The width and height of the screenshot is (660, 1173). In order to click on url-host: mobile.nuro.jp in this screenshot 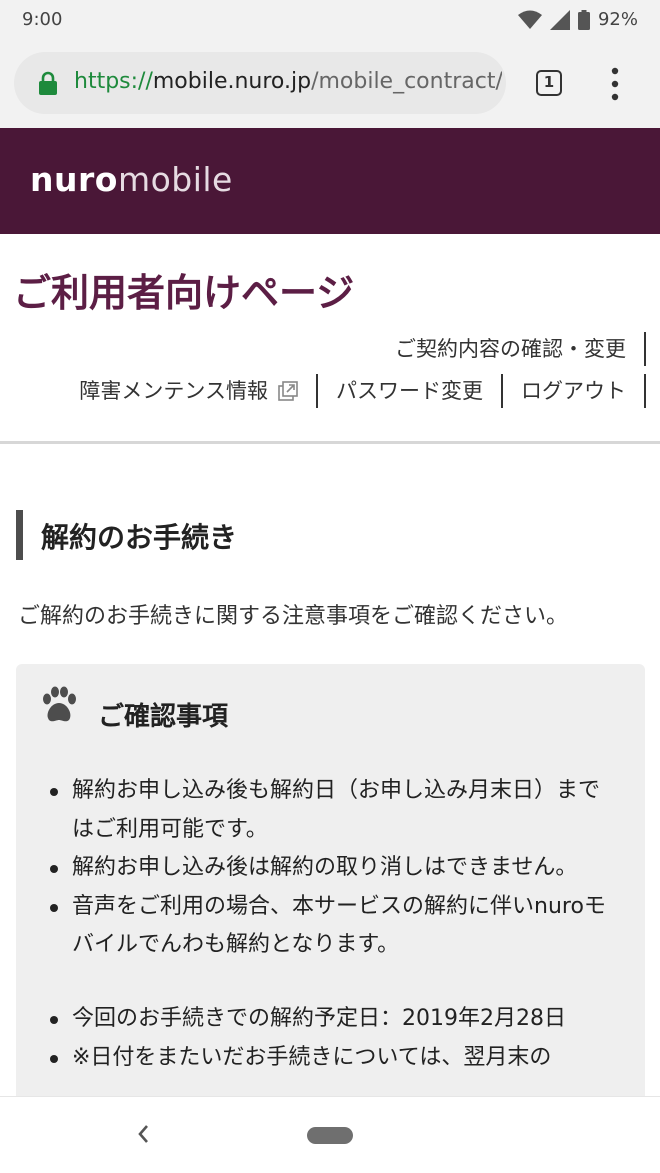, I will do `click(232, 81)`.